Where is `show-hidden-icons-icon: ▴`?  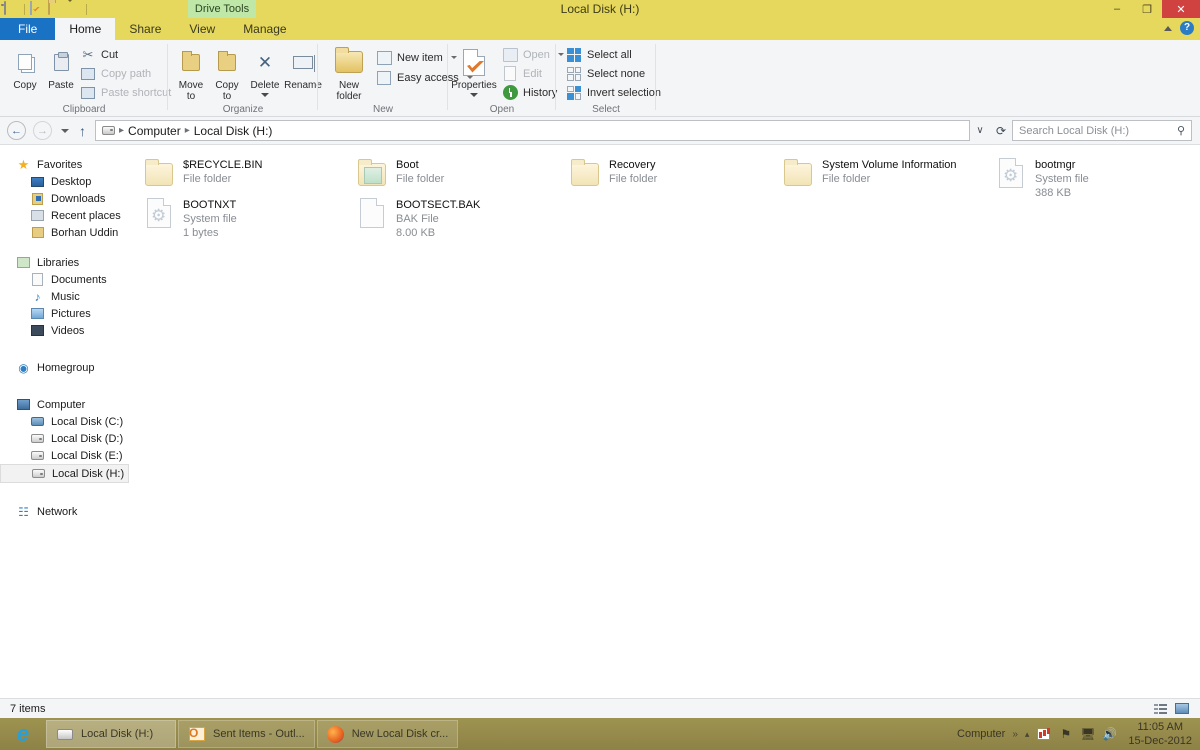 show-hidden-icons-icon: ▴ is located at coordinates (1027, 734).